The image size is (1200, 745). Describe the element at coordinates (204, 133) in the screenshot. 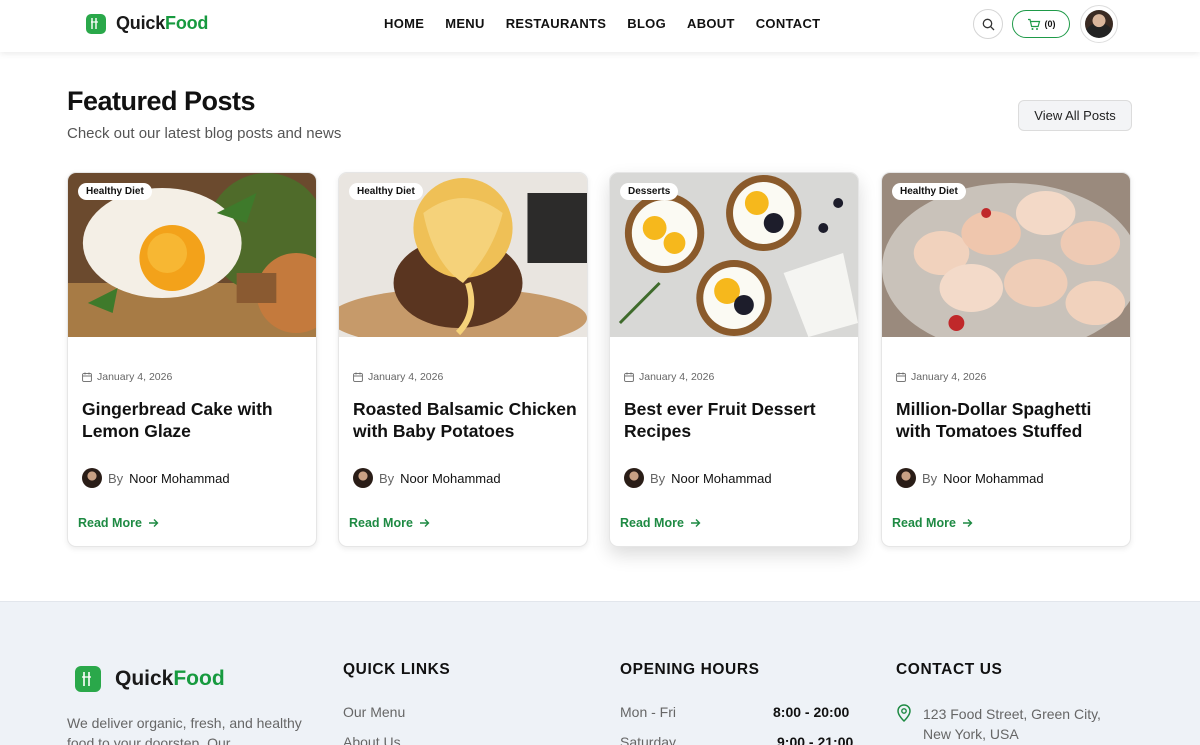

I see `section-subtitle: Check out our latest blog posts and news` at that location.